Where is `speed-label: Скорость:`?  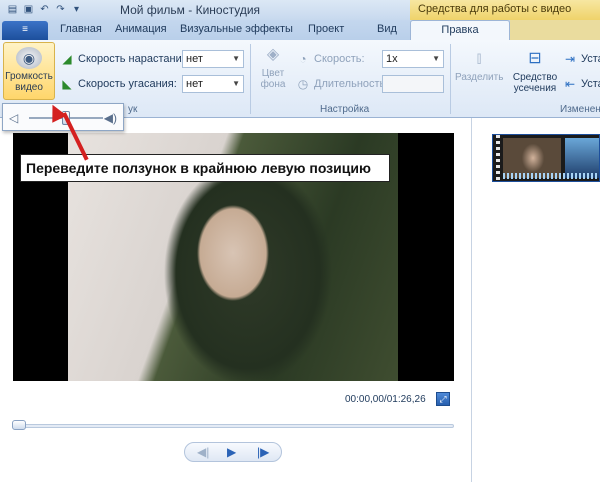
speed-label: Скорость: is located at coordinates (339, 59).